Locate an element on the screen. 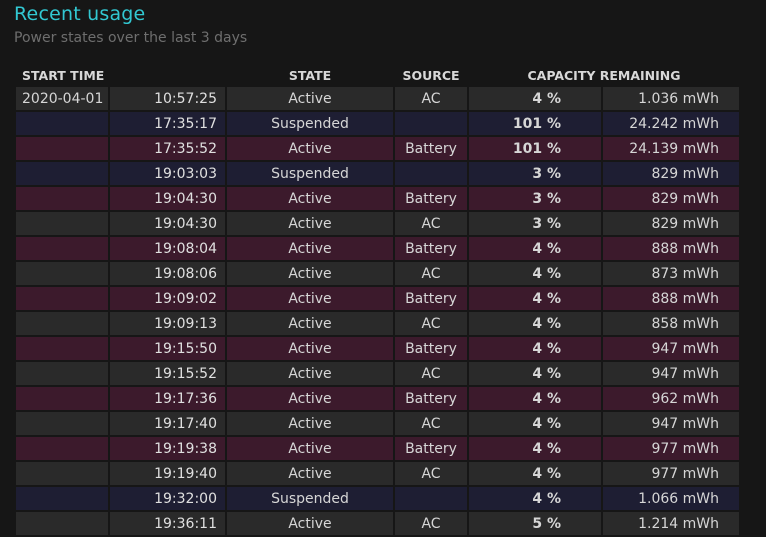  cell-capacity-mwh: 1.066 mWh is located at coordinates (671, 499).